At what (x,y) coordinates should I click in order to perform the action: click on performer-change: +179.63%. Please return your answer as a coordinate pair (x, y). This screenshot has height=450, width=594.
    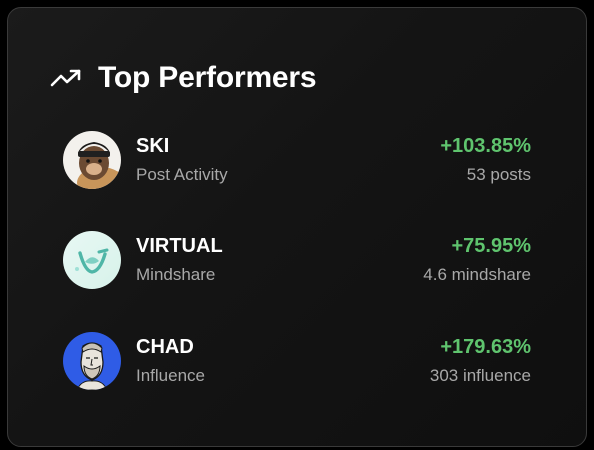
    Looking at the image, I should click on (485, 347).